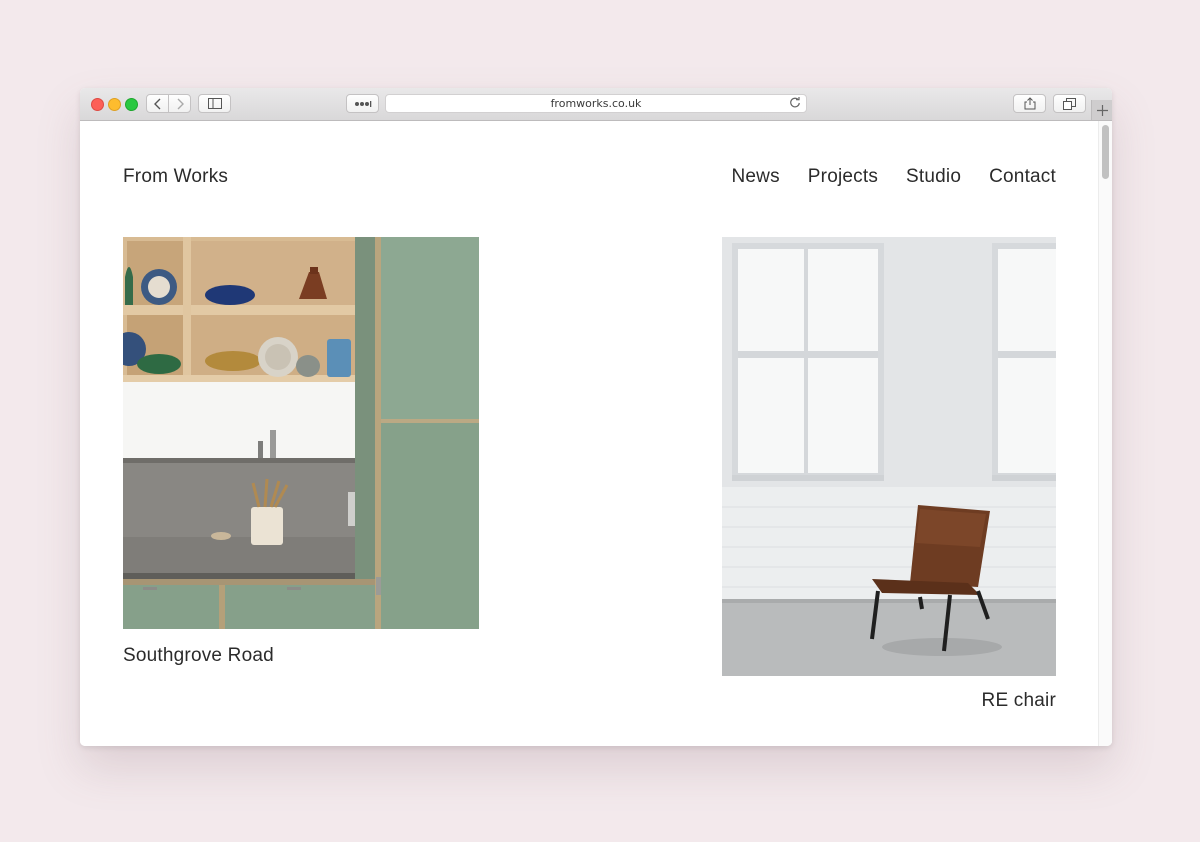 This screenshot has width=1200, height=842. I want to click on nav-link-contact: Contact, so click(1022, 177).